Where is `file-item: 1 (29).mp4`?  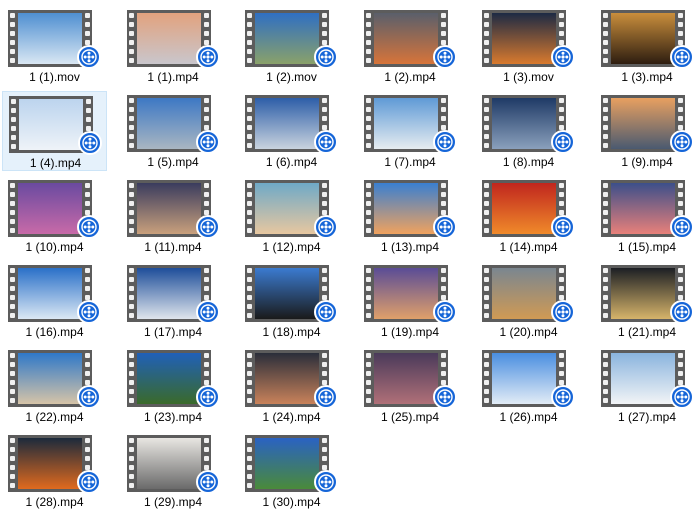 file-item: 1 (29).mp4 is located at coordinates (173, 471).